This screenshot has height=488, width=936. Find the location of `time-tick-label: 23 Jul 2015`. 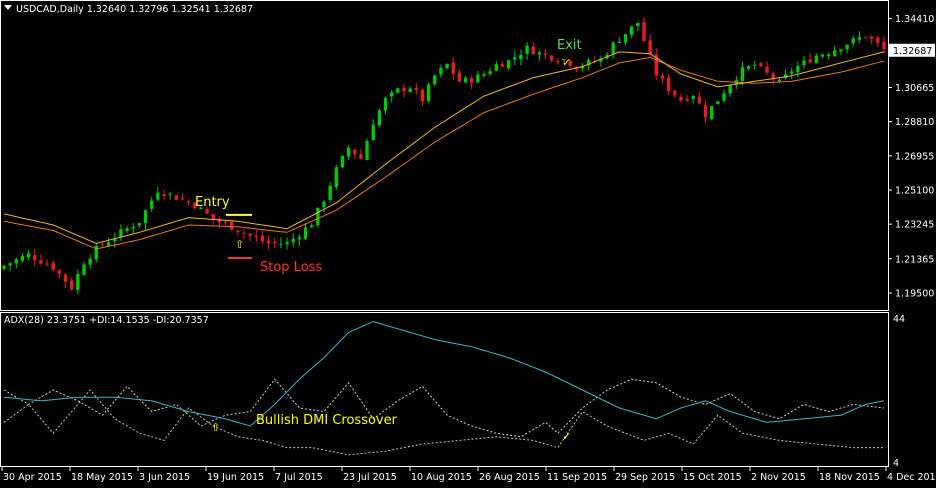

time-tick-label: 23 Jul 2015 is located at coordinates (370, 477).